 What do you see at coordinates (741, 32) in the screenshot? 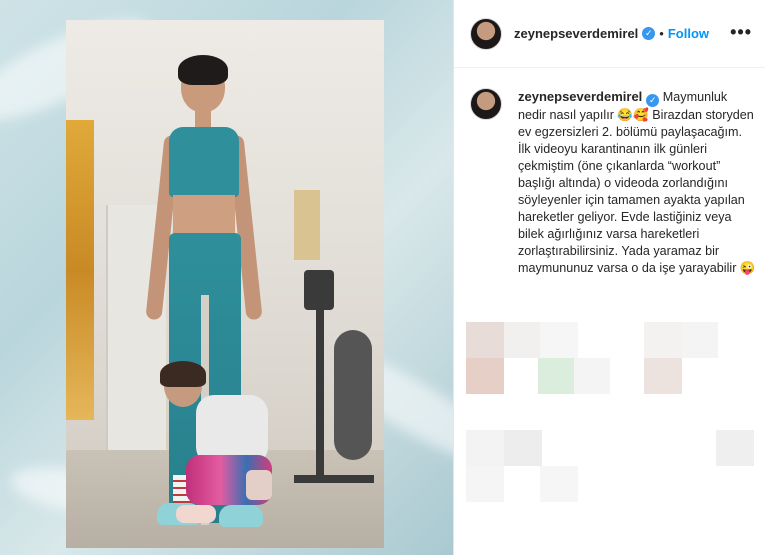
I see `more-options-icon: •••` at bounding box center [741, 32].